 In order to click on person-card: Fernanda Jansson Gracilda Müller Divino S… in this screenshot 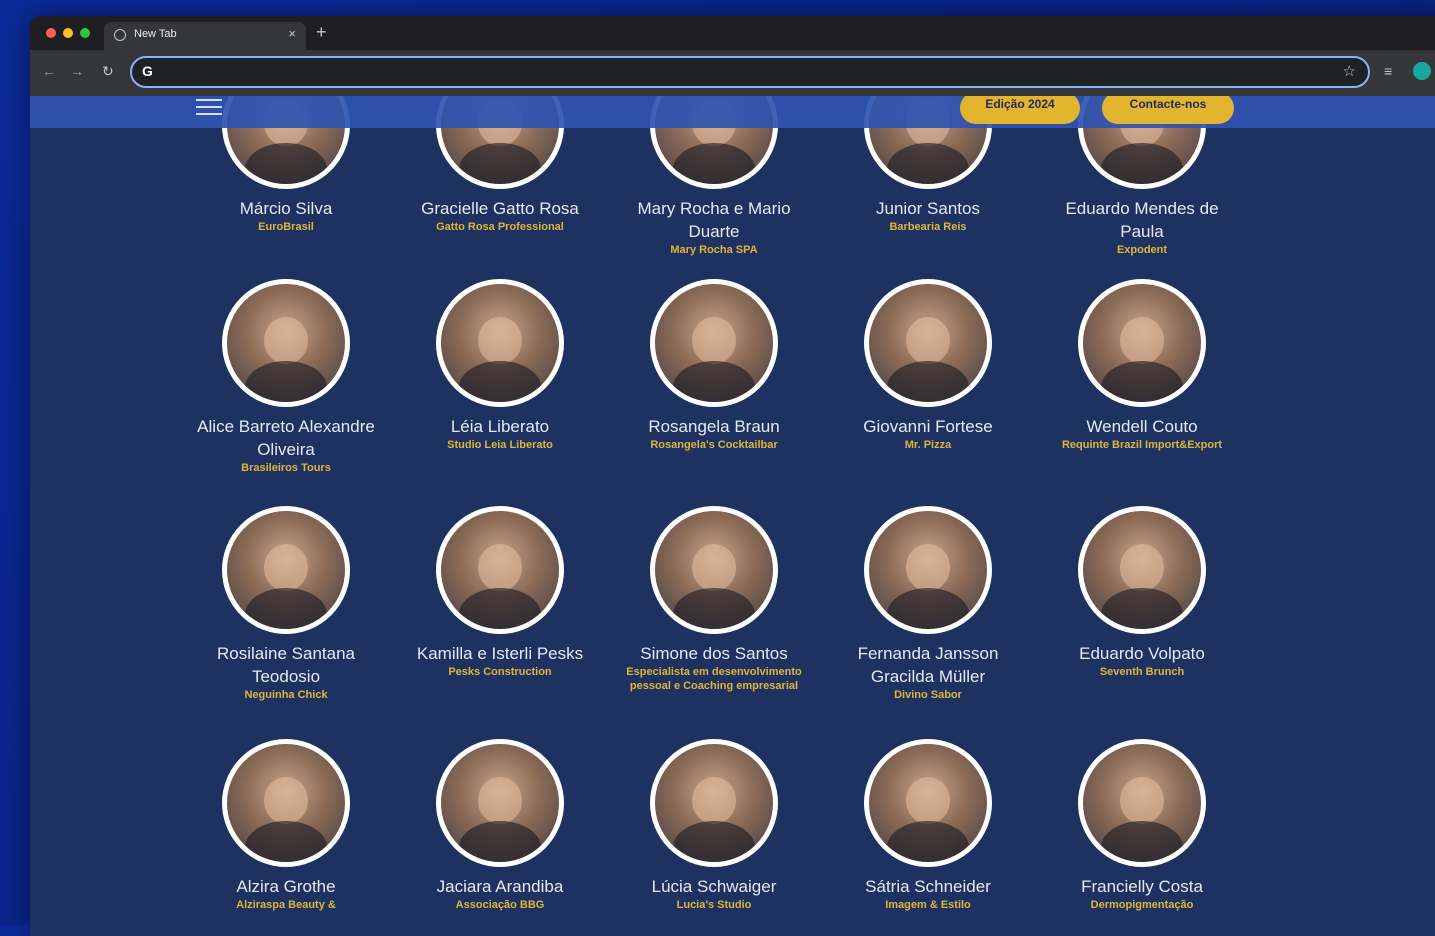, I will do `click(928, 604)`.